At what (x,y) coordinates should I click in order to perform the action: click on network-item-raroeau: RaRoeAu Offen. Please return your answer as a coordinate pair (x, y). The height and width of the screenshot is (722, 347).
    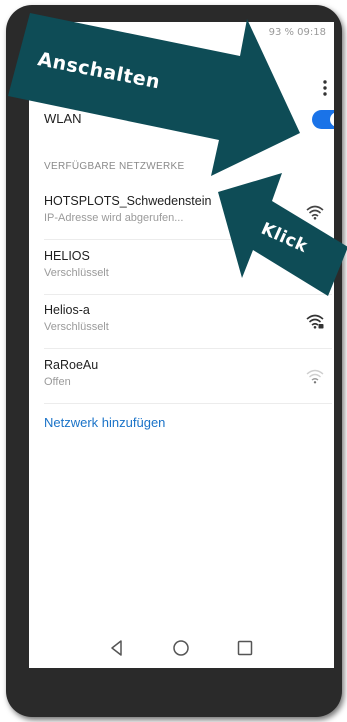
    Looking at the image, I should click on (188, 383).